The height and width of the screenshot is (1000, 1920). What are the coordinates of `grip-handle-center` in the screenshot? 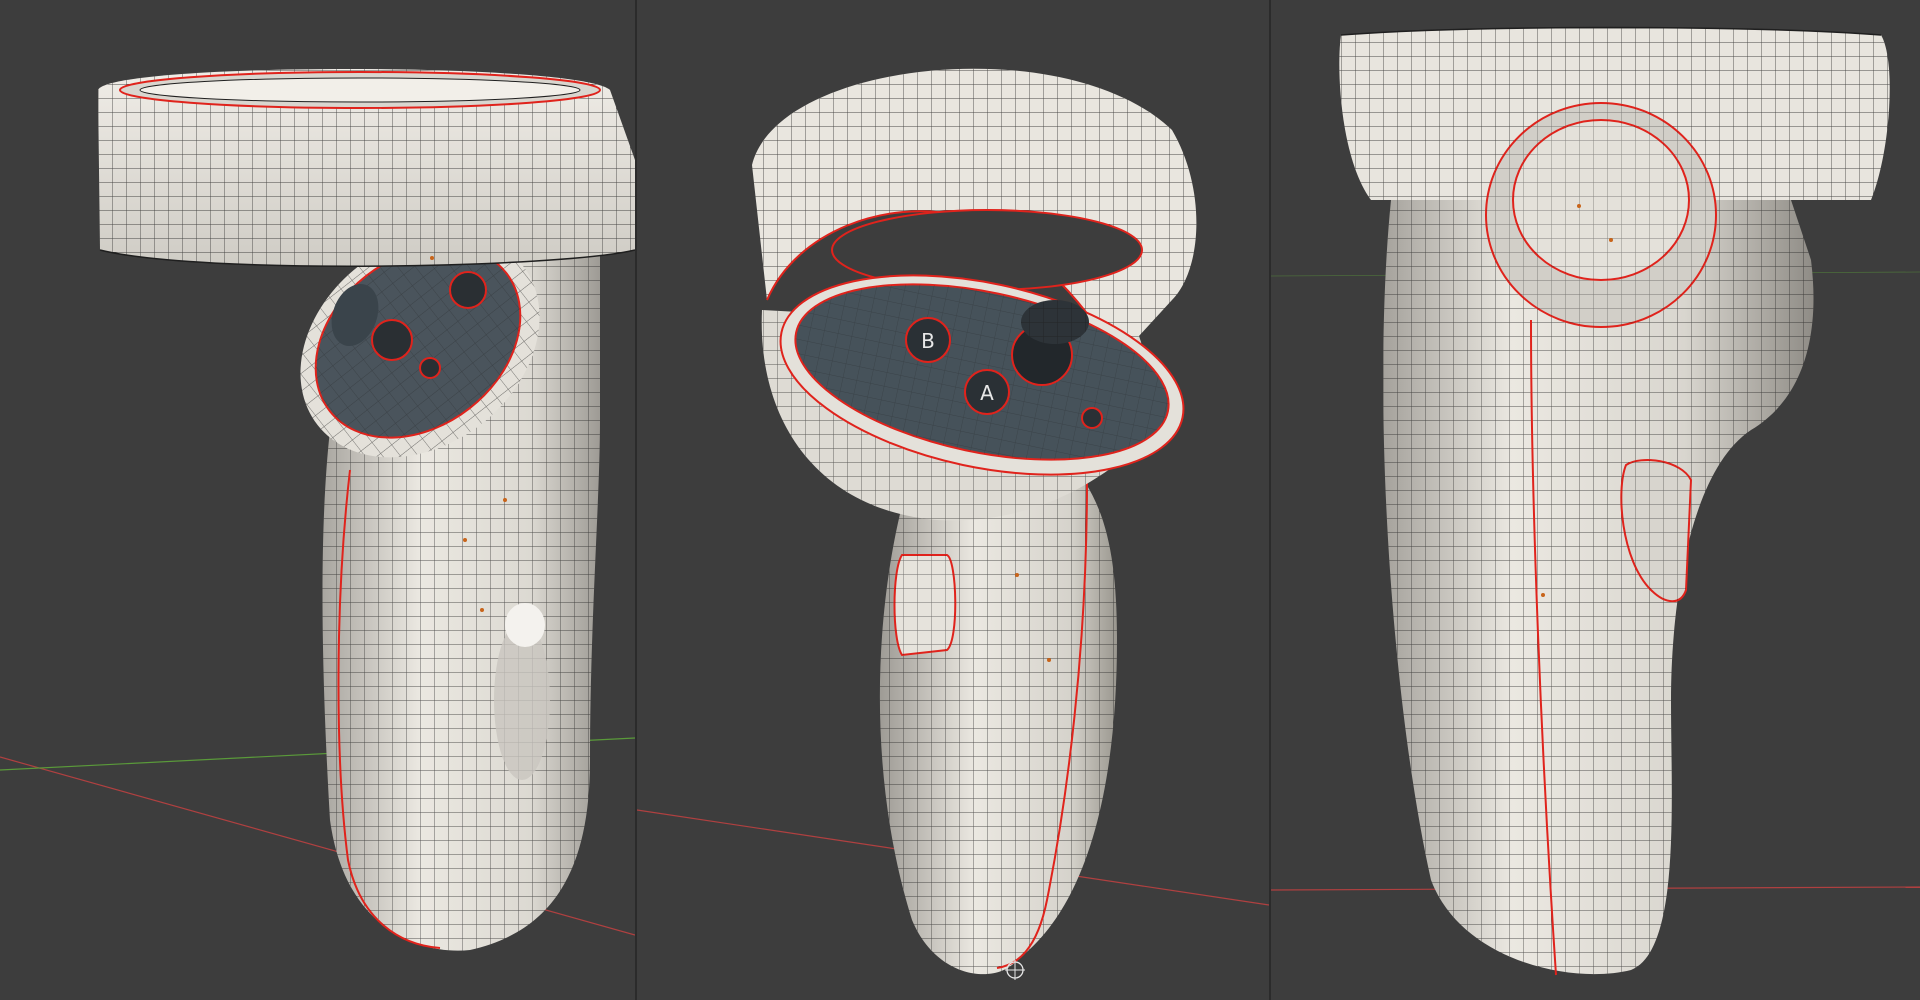 It's located at (998, 717).